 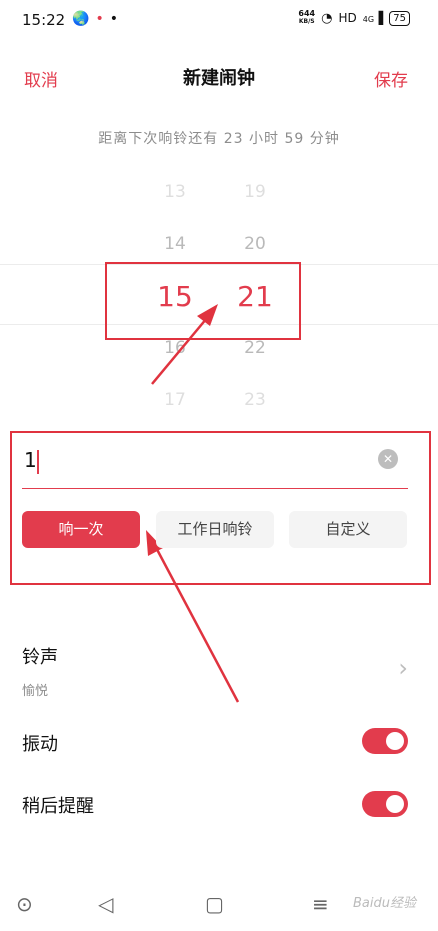 I want to click on ringtone-value: 愉悦, so click(x=35, y=691).